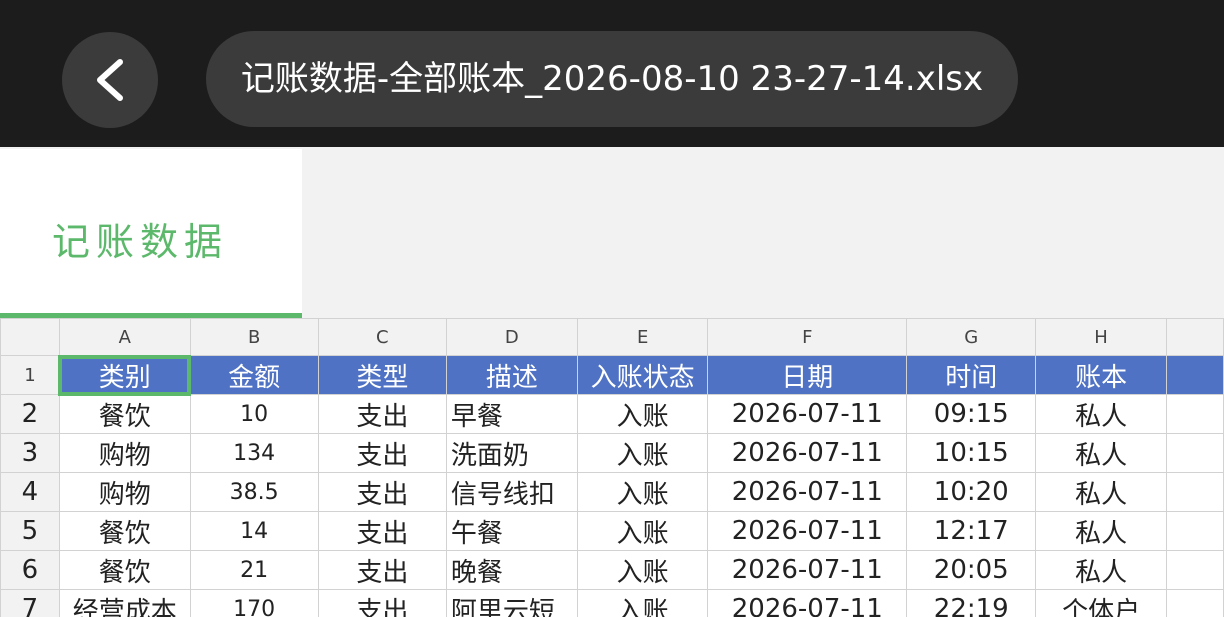  What do you see at coordinates (30, 570) in the screenshot?
I see `row-header: 6` at bounding box center [30, 570].